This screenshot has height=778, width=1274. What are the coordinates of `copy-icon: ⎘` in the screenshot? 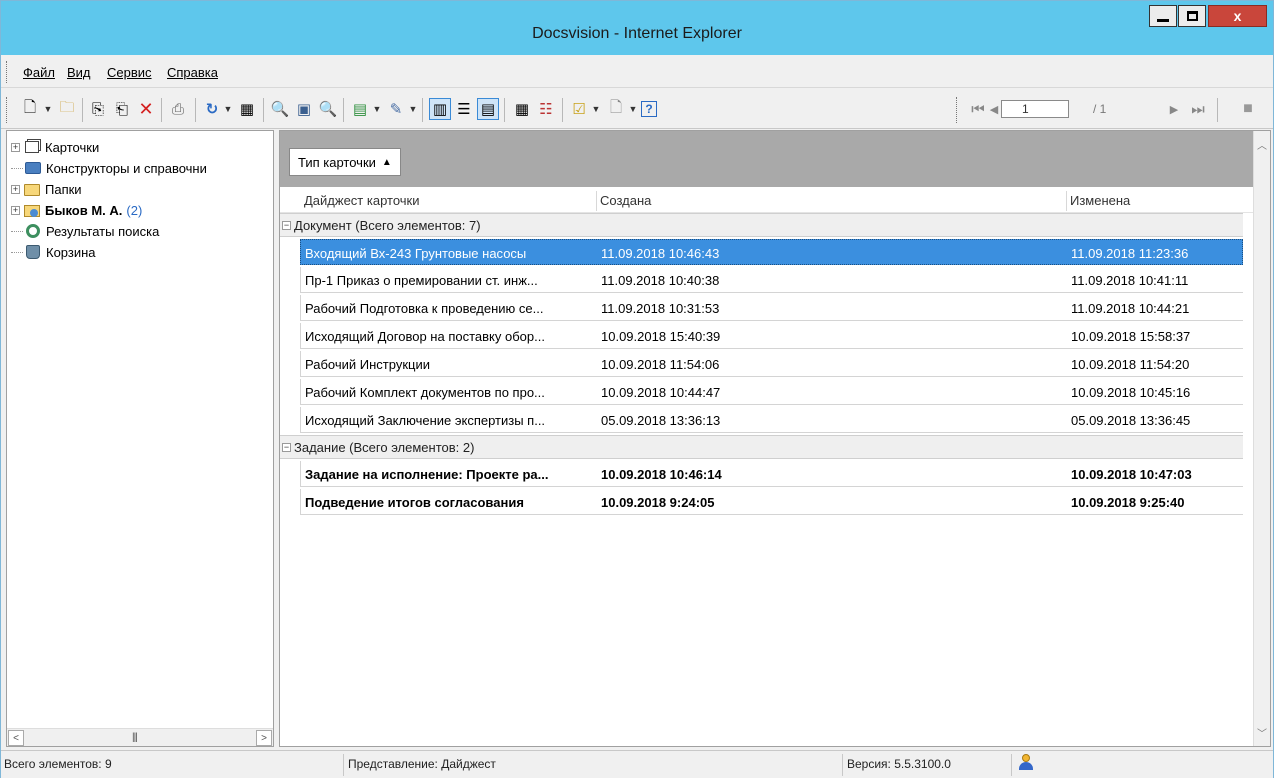 It's located at (98, 109).